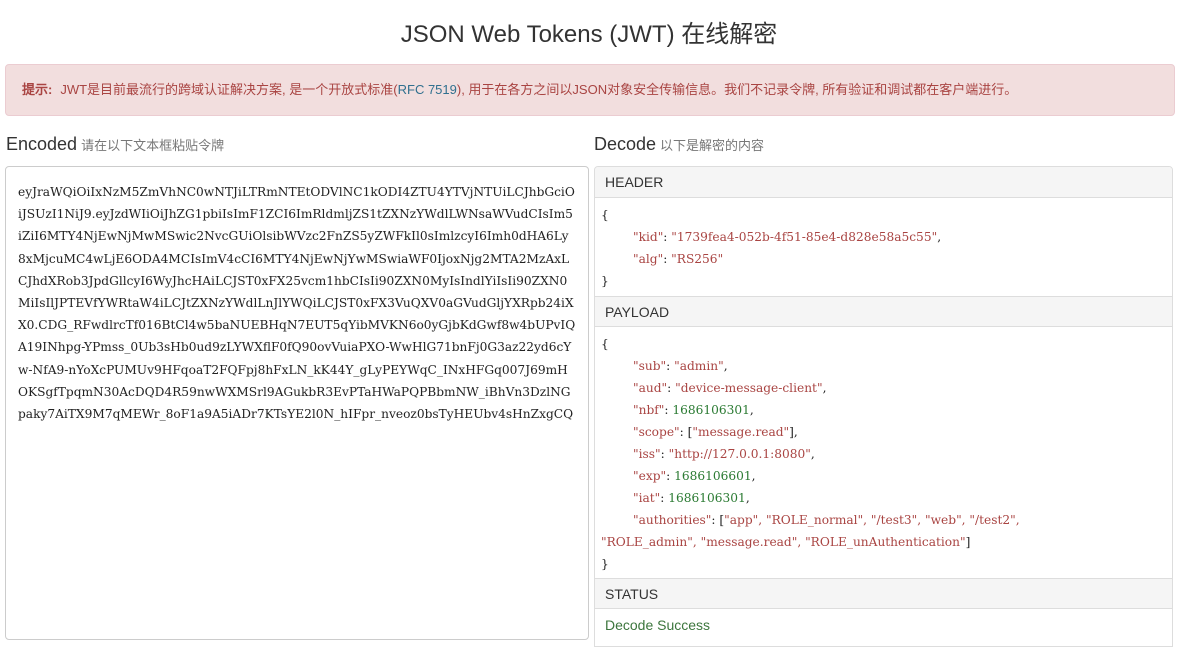 The width and height of the screenshot is (1178, 647). I want to click on status-body: Decode Success, so click(883, 625).